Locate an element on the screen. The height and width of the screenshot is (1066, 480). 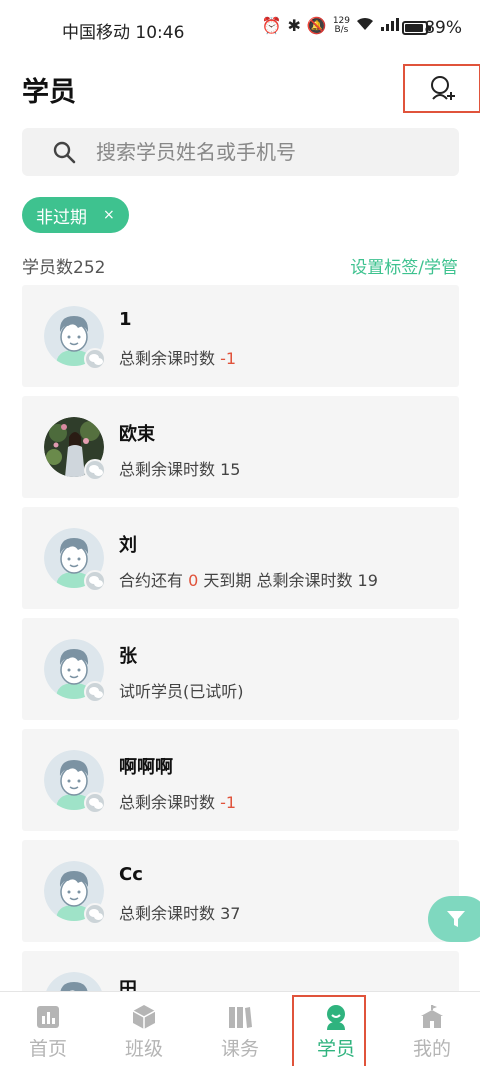
page-title: 学员 is located at coordinates (49, 92).